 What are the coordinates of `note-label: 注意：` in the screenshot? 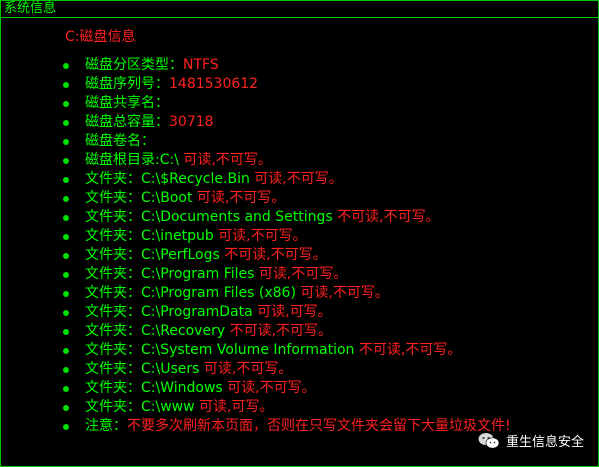 It's located at (106, 426).